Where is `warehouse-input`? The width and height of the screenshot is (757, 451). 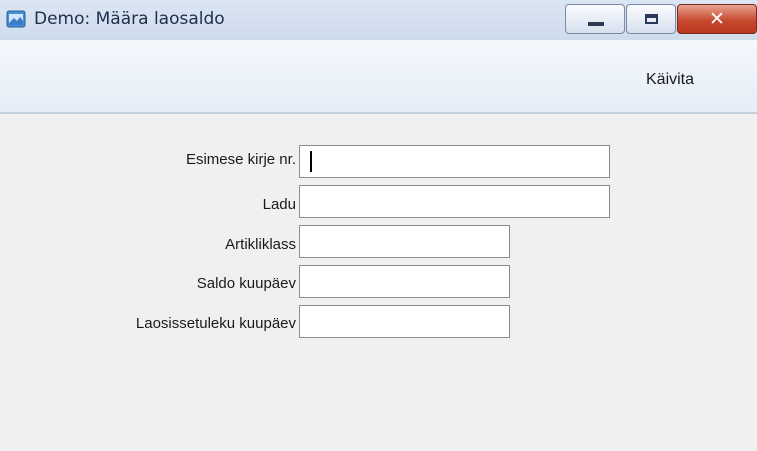 warehouse-input is located at coordinates (454, 201).